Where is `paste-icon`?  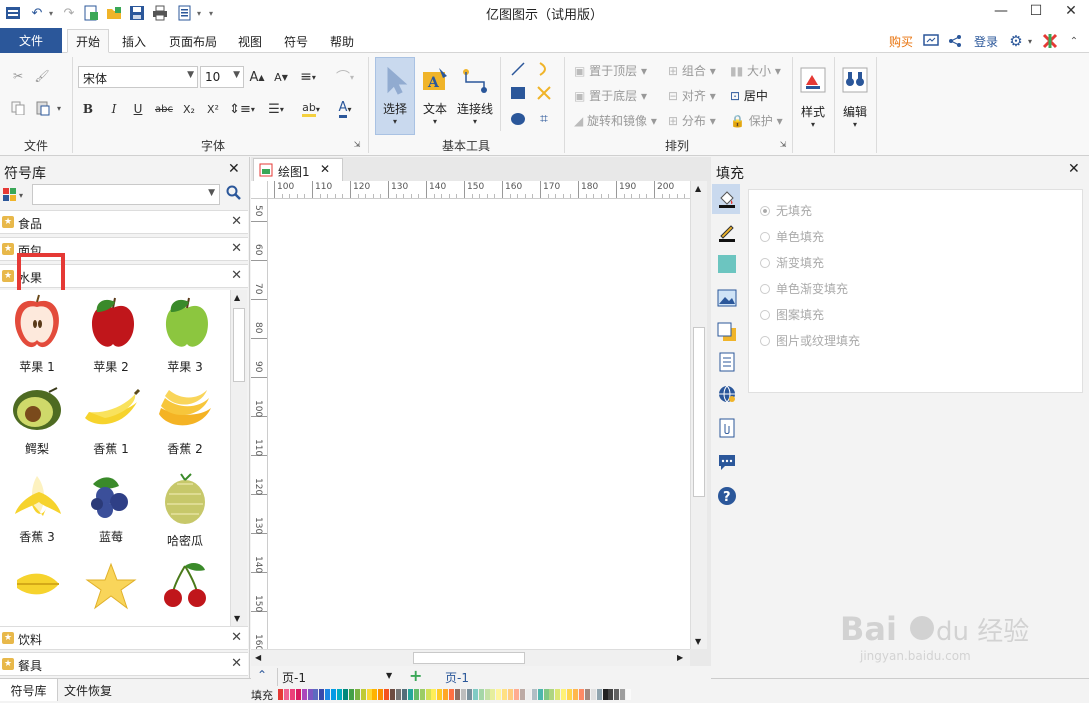 paste-icon is located at coordinates (43, 108).